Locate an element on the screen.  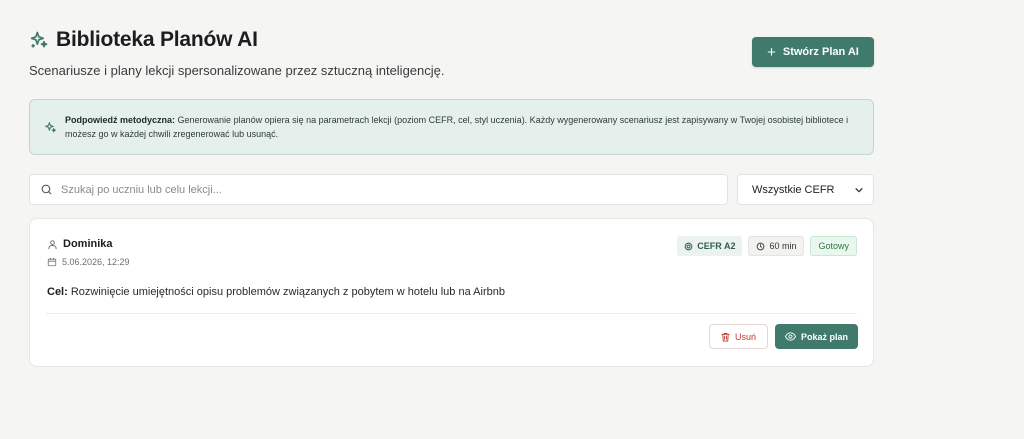
plan-badges: CEFR A2 60 min Gotowy is located at coordinates (767, 246).